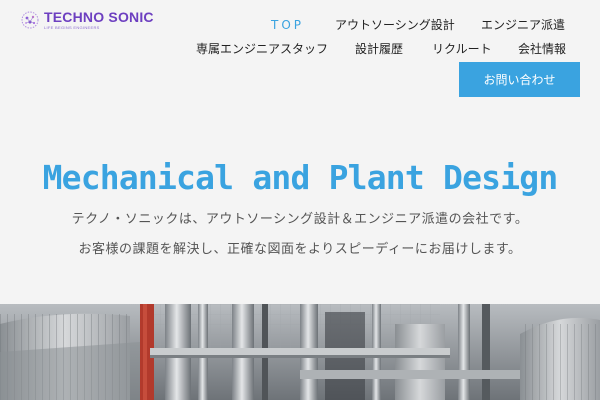 The image size is (600, 400). What do you see at coordinates (542, 49) in the screenshot?
I see `nav-company: 会社情報` at bounding box center [542, 49].